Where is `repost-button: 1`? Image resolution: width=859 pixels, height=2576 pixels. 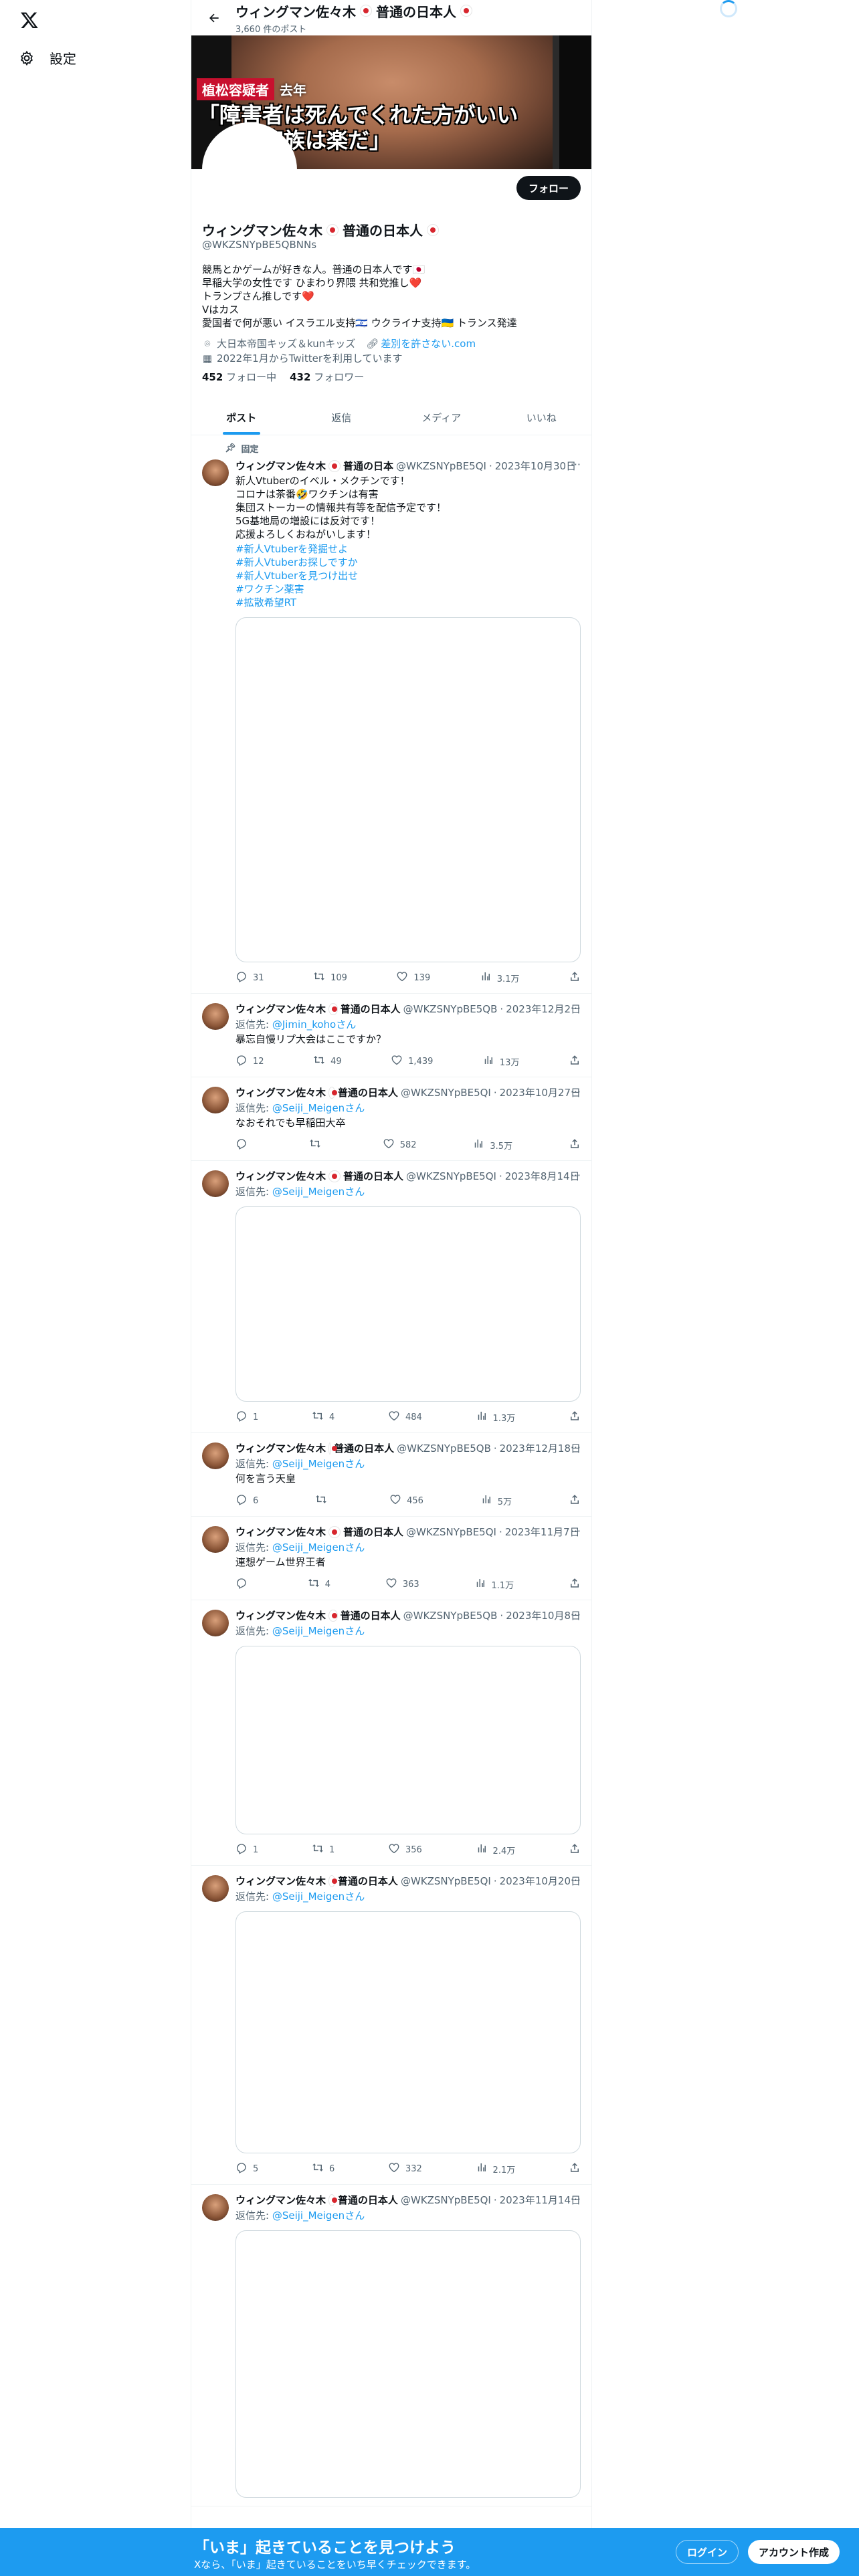
repost-button: 1 is located at coordinates (323, 1850).